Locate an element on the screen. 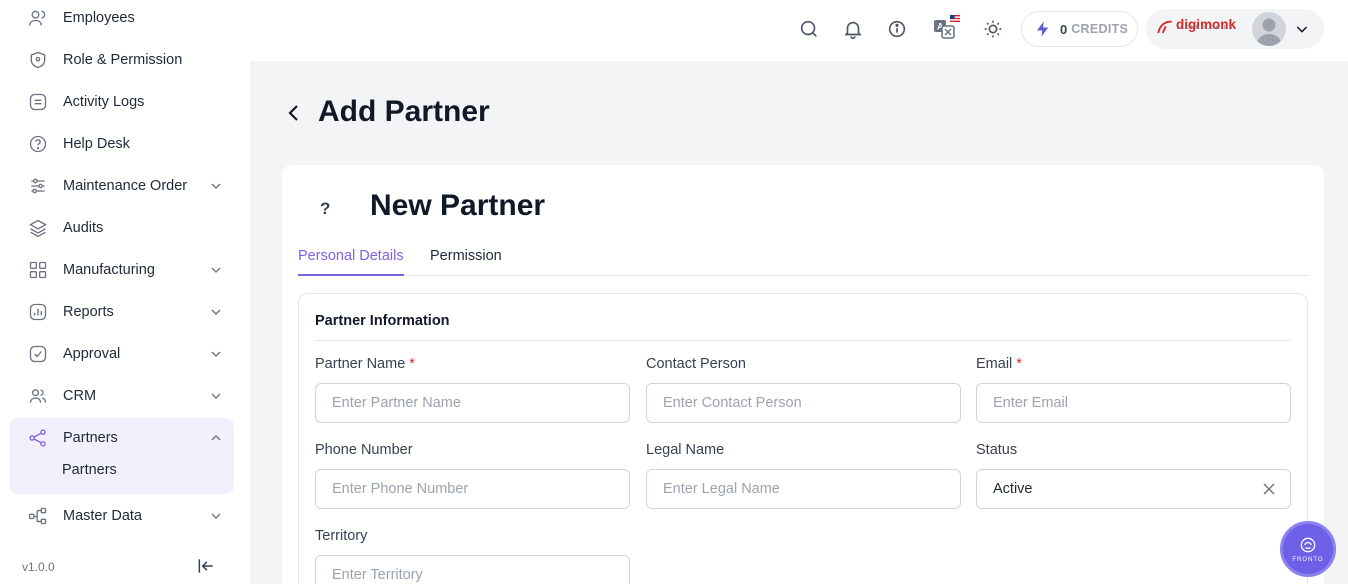  sidebar-item-label: Employees is located at coordinates (99, 18).